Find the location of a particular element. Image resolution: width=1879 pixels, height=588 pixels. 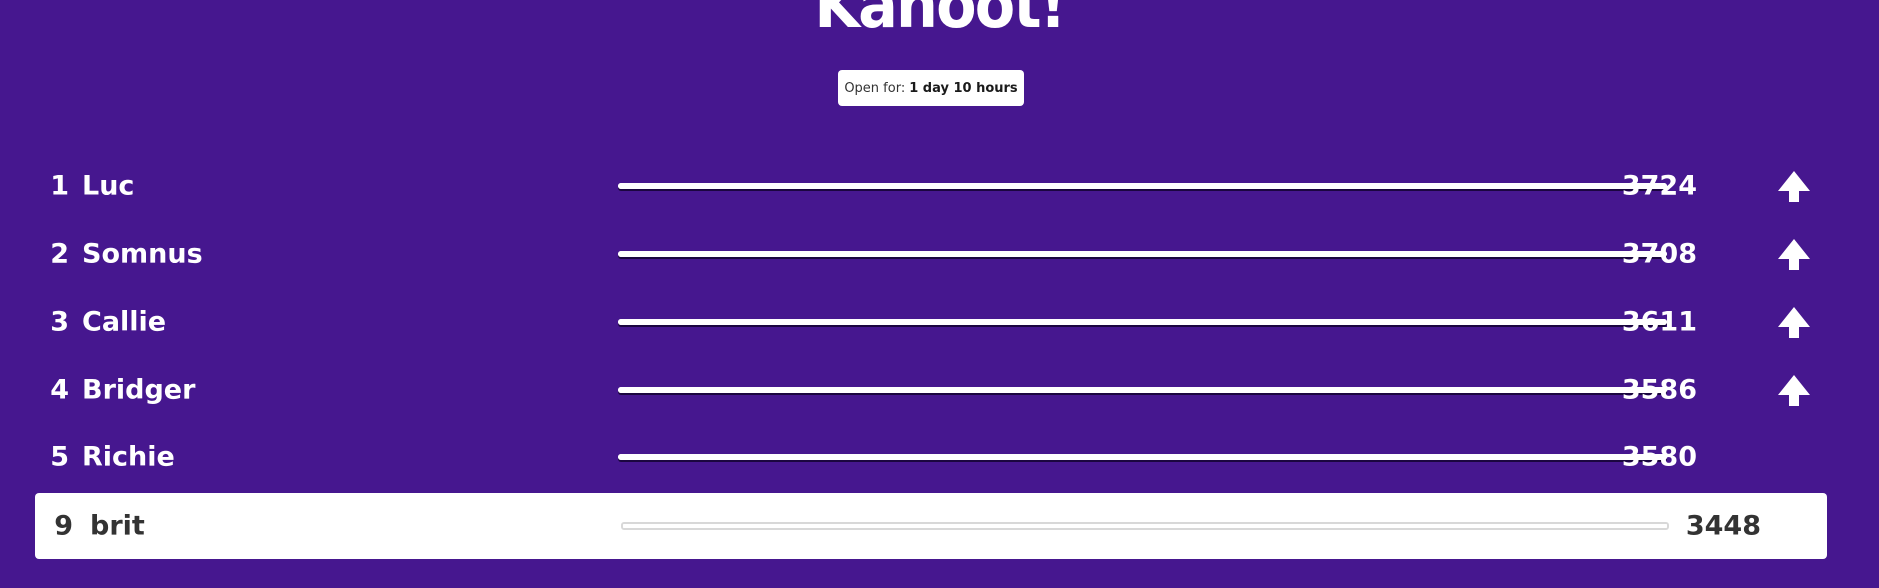

kahoot-logo: Kahoot! is located at coordinates (940, 21).